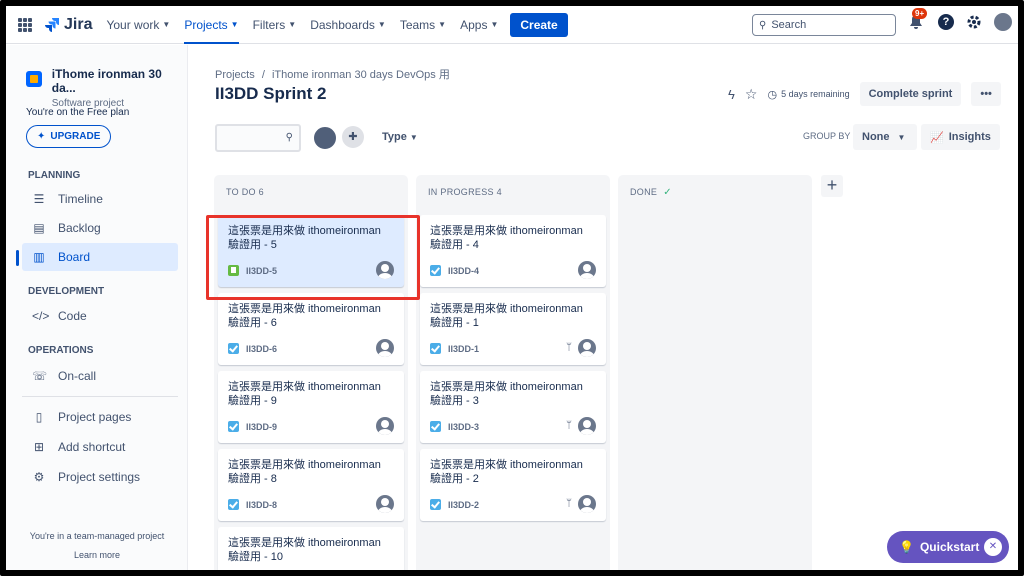 Image resolution: width=1024 pixels, height=576 pixels. What do you see at coordinates (513, 329) in the screenshot?
I see `issue-card: 這張票是用來做 ithomeironman 驗證用 - 1 II3DD-1 ᛘ` at bounding box center [513, 329].